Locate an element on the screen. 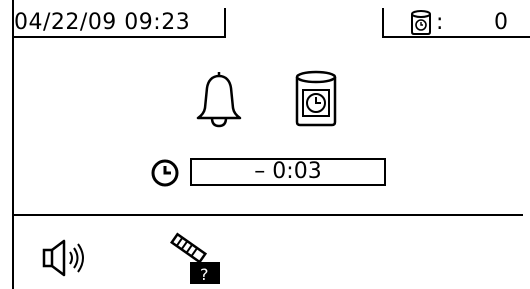 This screenshot has height=289, width=530. speaker-icon is located at coordinates (70, 258).